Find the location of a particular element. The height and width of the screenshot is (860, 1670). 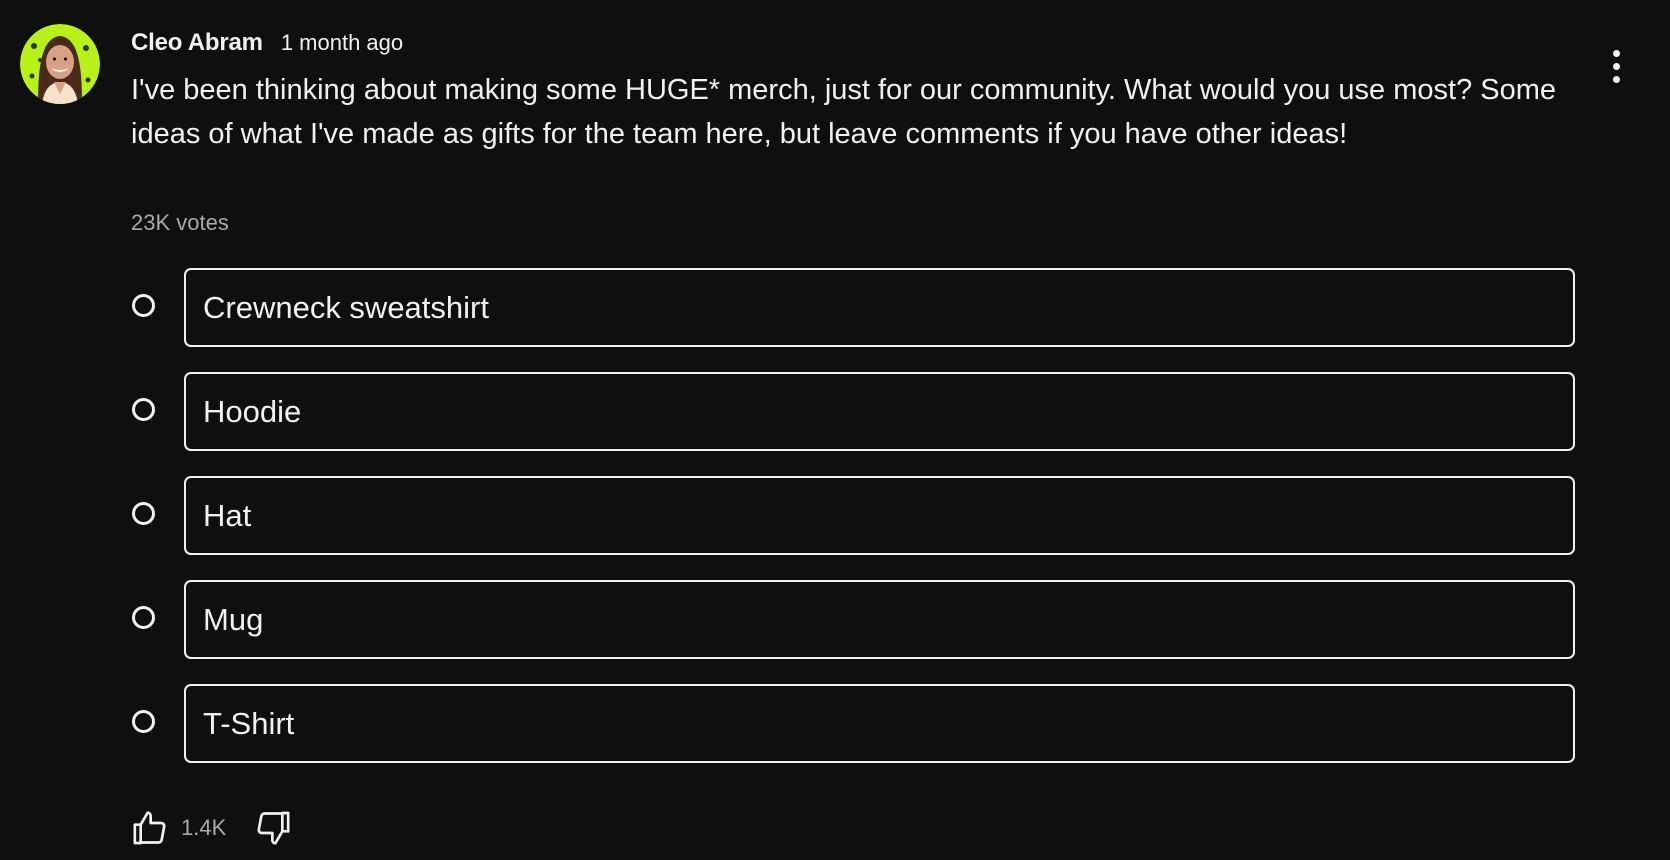

poll-option-label: T-Shirt is located at coordinates (879, 723).